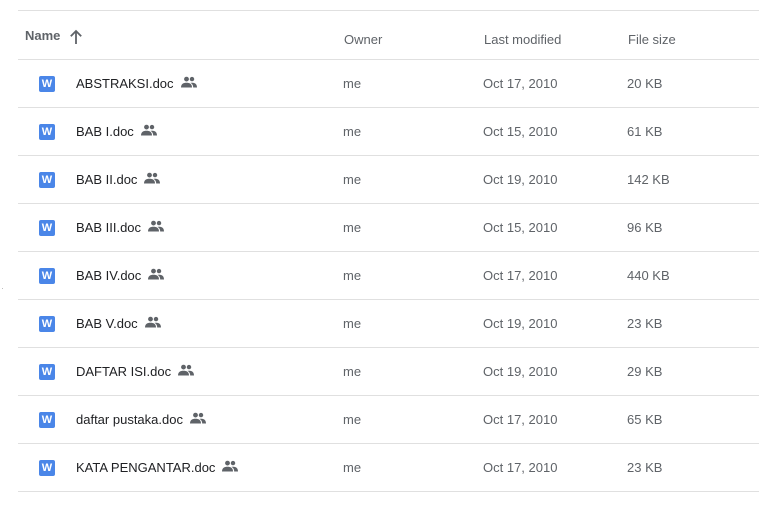 This screenshot has height=515, width=759. I want to click on file-name: BAB II.doc, so click(107, 179).